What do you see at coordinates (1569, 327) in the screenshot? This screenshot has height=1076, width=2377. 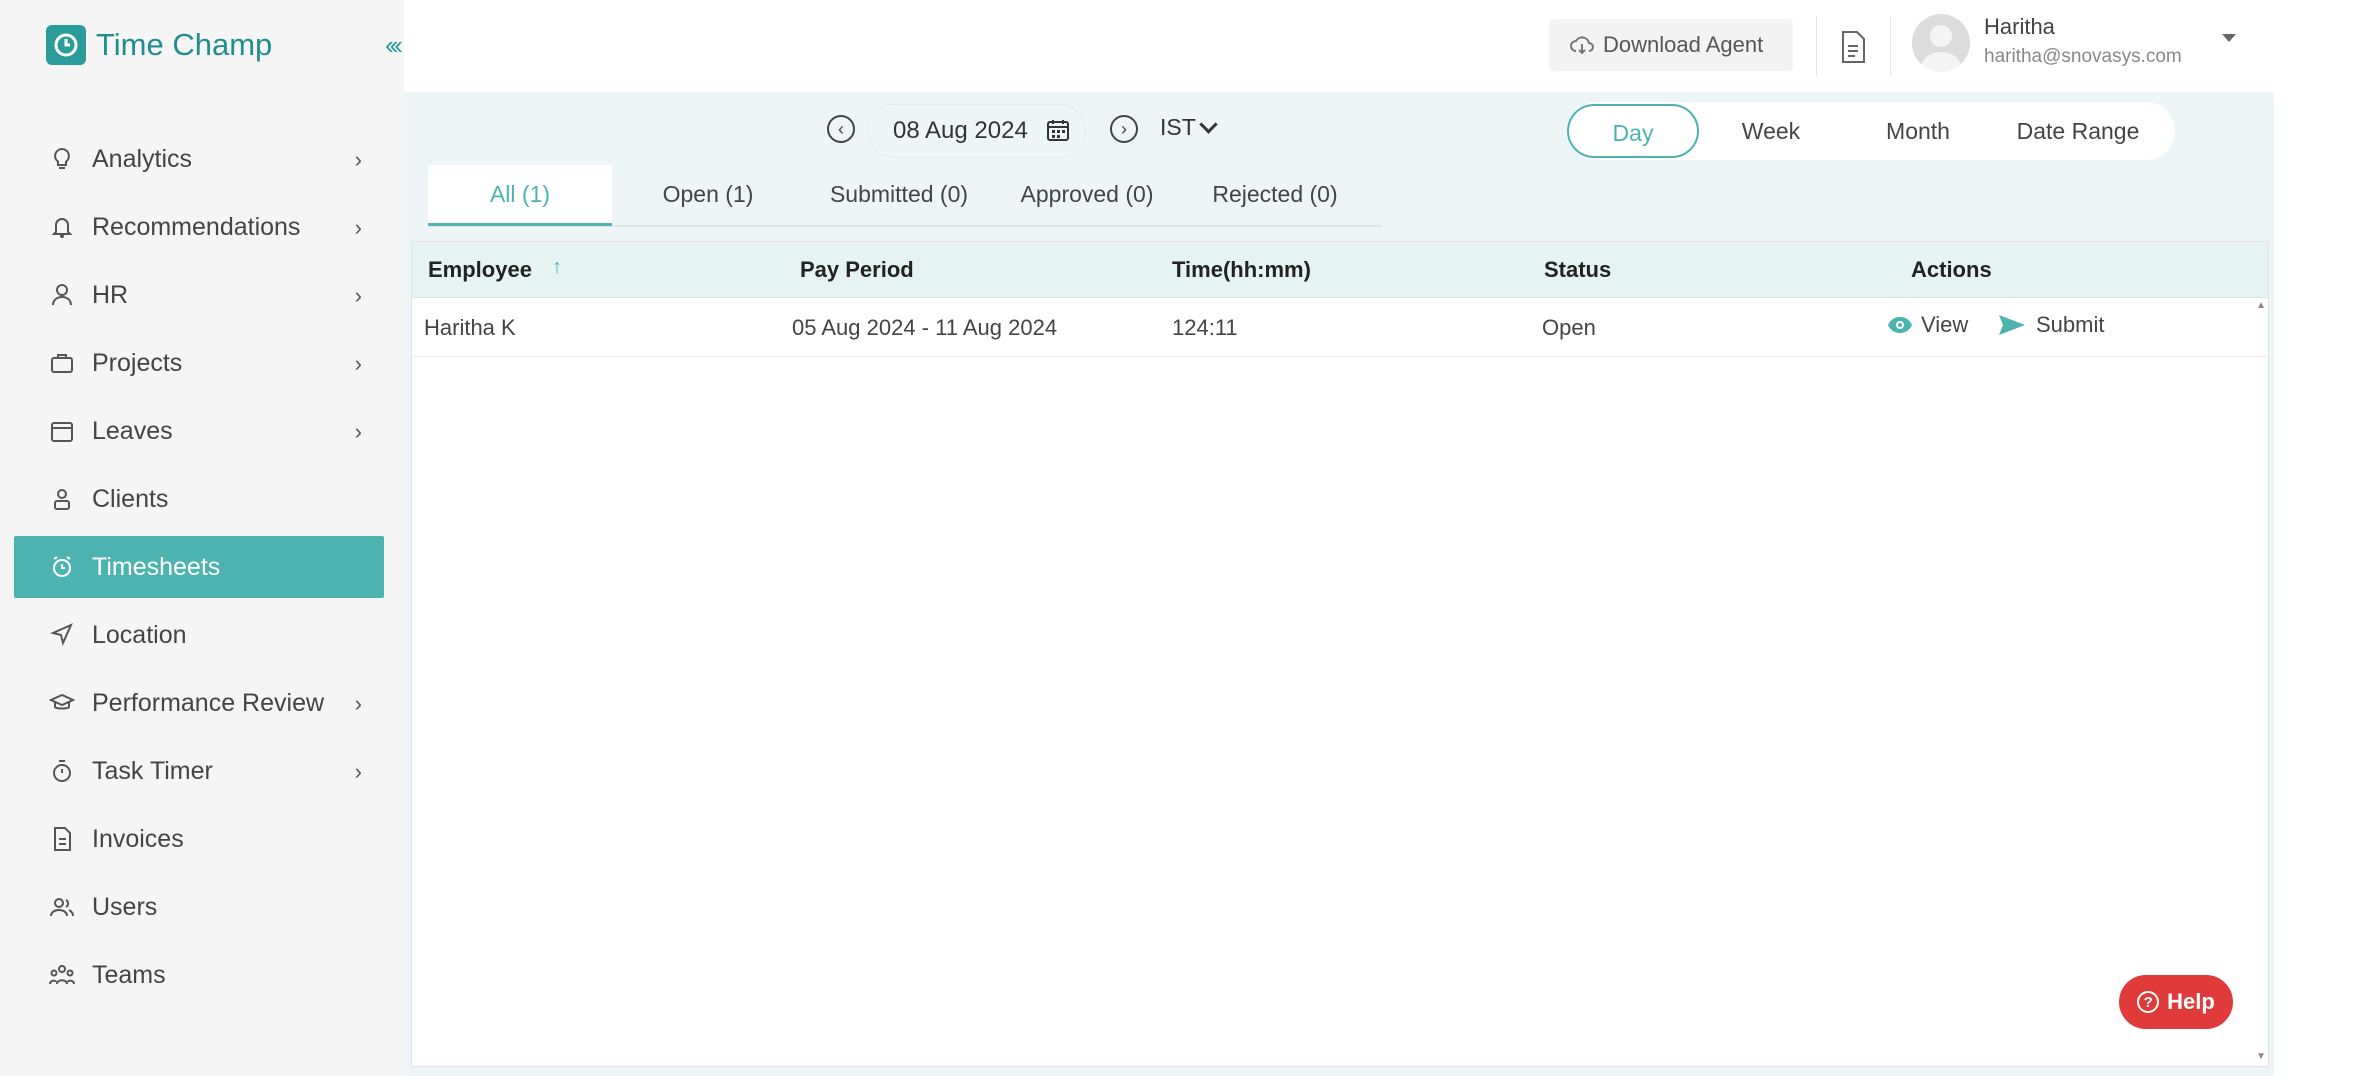 I see `cell-status: Open` at bounding box center [1569, 327].